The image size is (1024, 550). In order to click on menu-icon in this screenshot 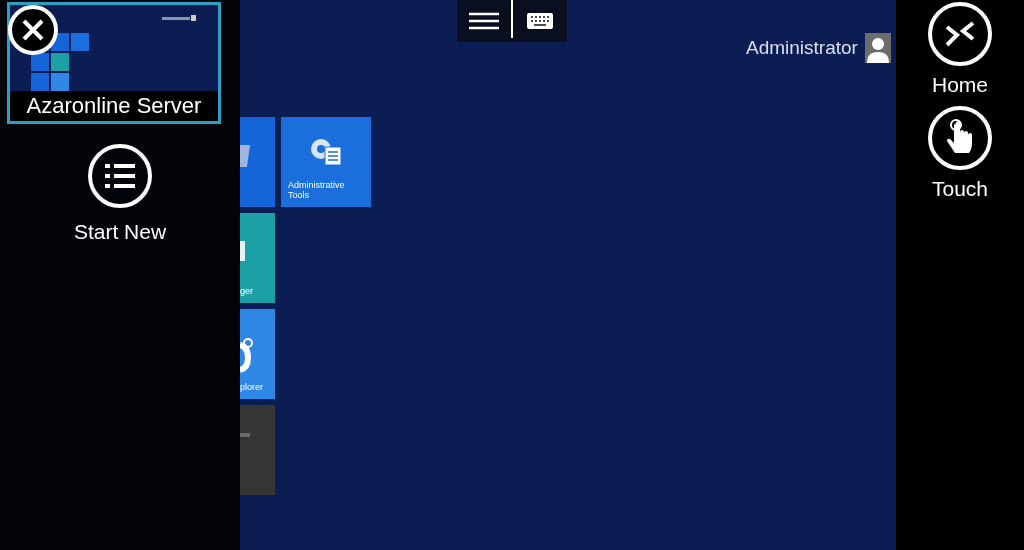, I will do `click(484, 21)`.